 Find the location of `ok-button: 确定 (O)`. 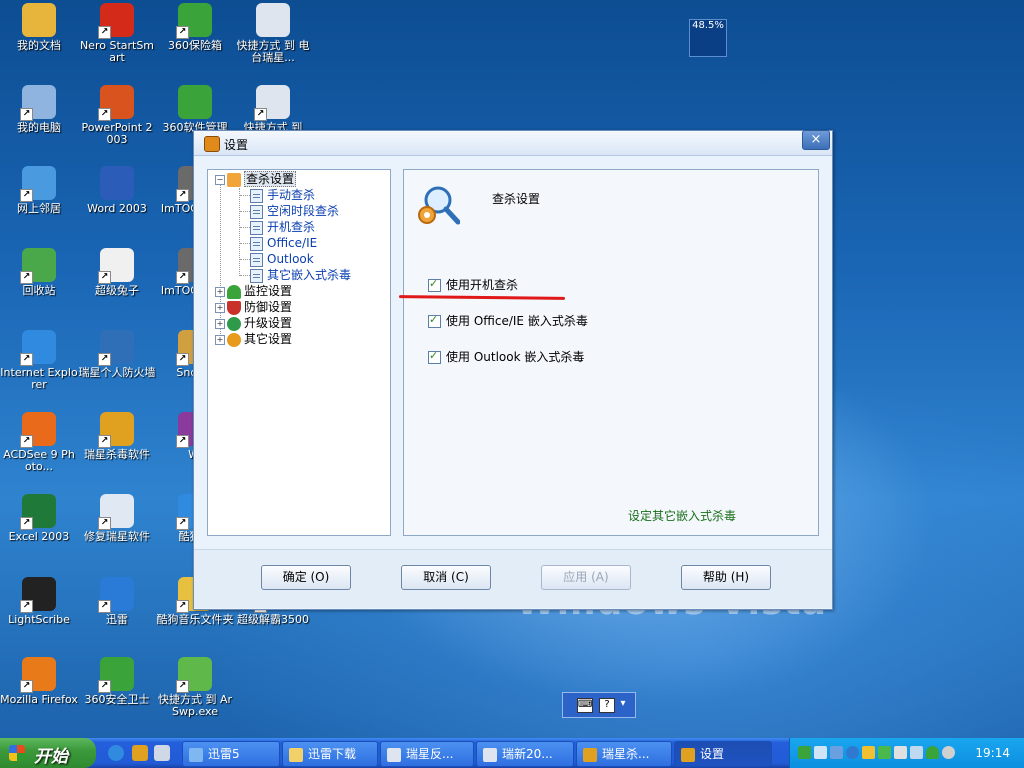

ok-button: 确定 (O) is located at coordinates (306, 577).